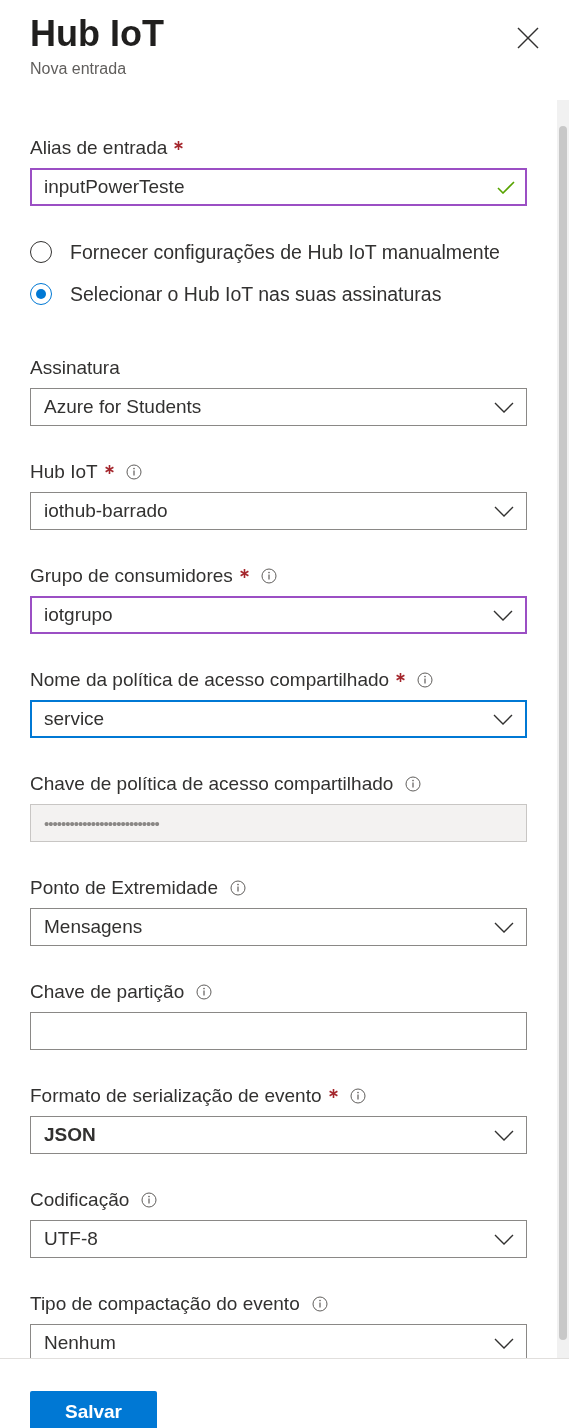 The image size is (569, 1428). What do you see at coordinates (124, 888) in the screenshot?
I see `field-label: Ponto de Extremidade` at bounding box center [124, 888].